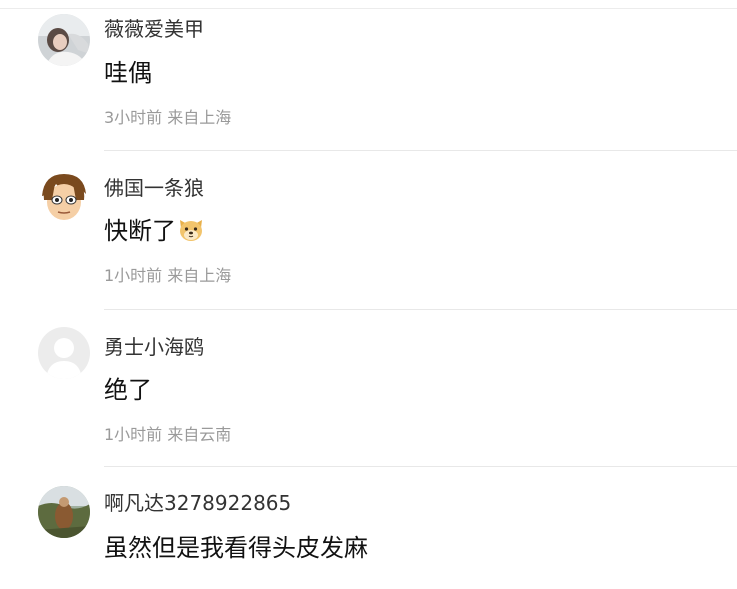  I want to click on username: 薇薇爱美甲, so click(154, 29).